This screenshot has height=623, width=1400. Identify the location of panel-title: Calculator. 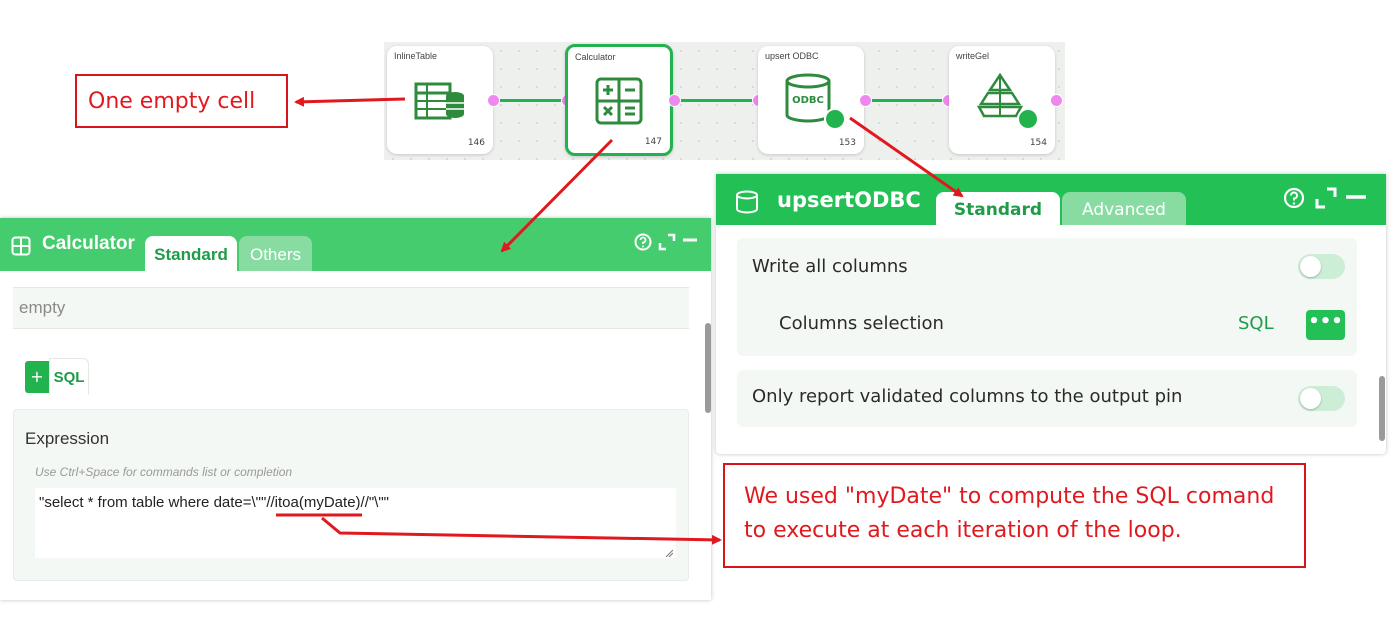
(88, 243).